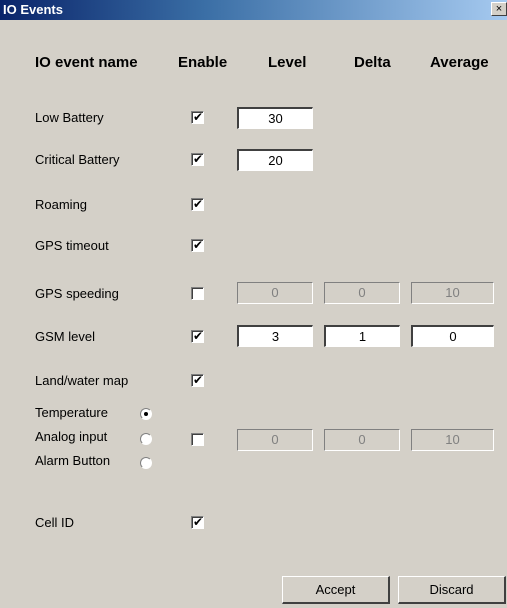 The width and height of the screenshot is (507, 608). Describe the element at coordinates (69, 117) in the screenshot. I see `low-battery-label: Low Battery` at that location.